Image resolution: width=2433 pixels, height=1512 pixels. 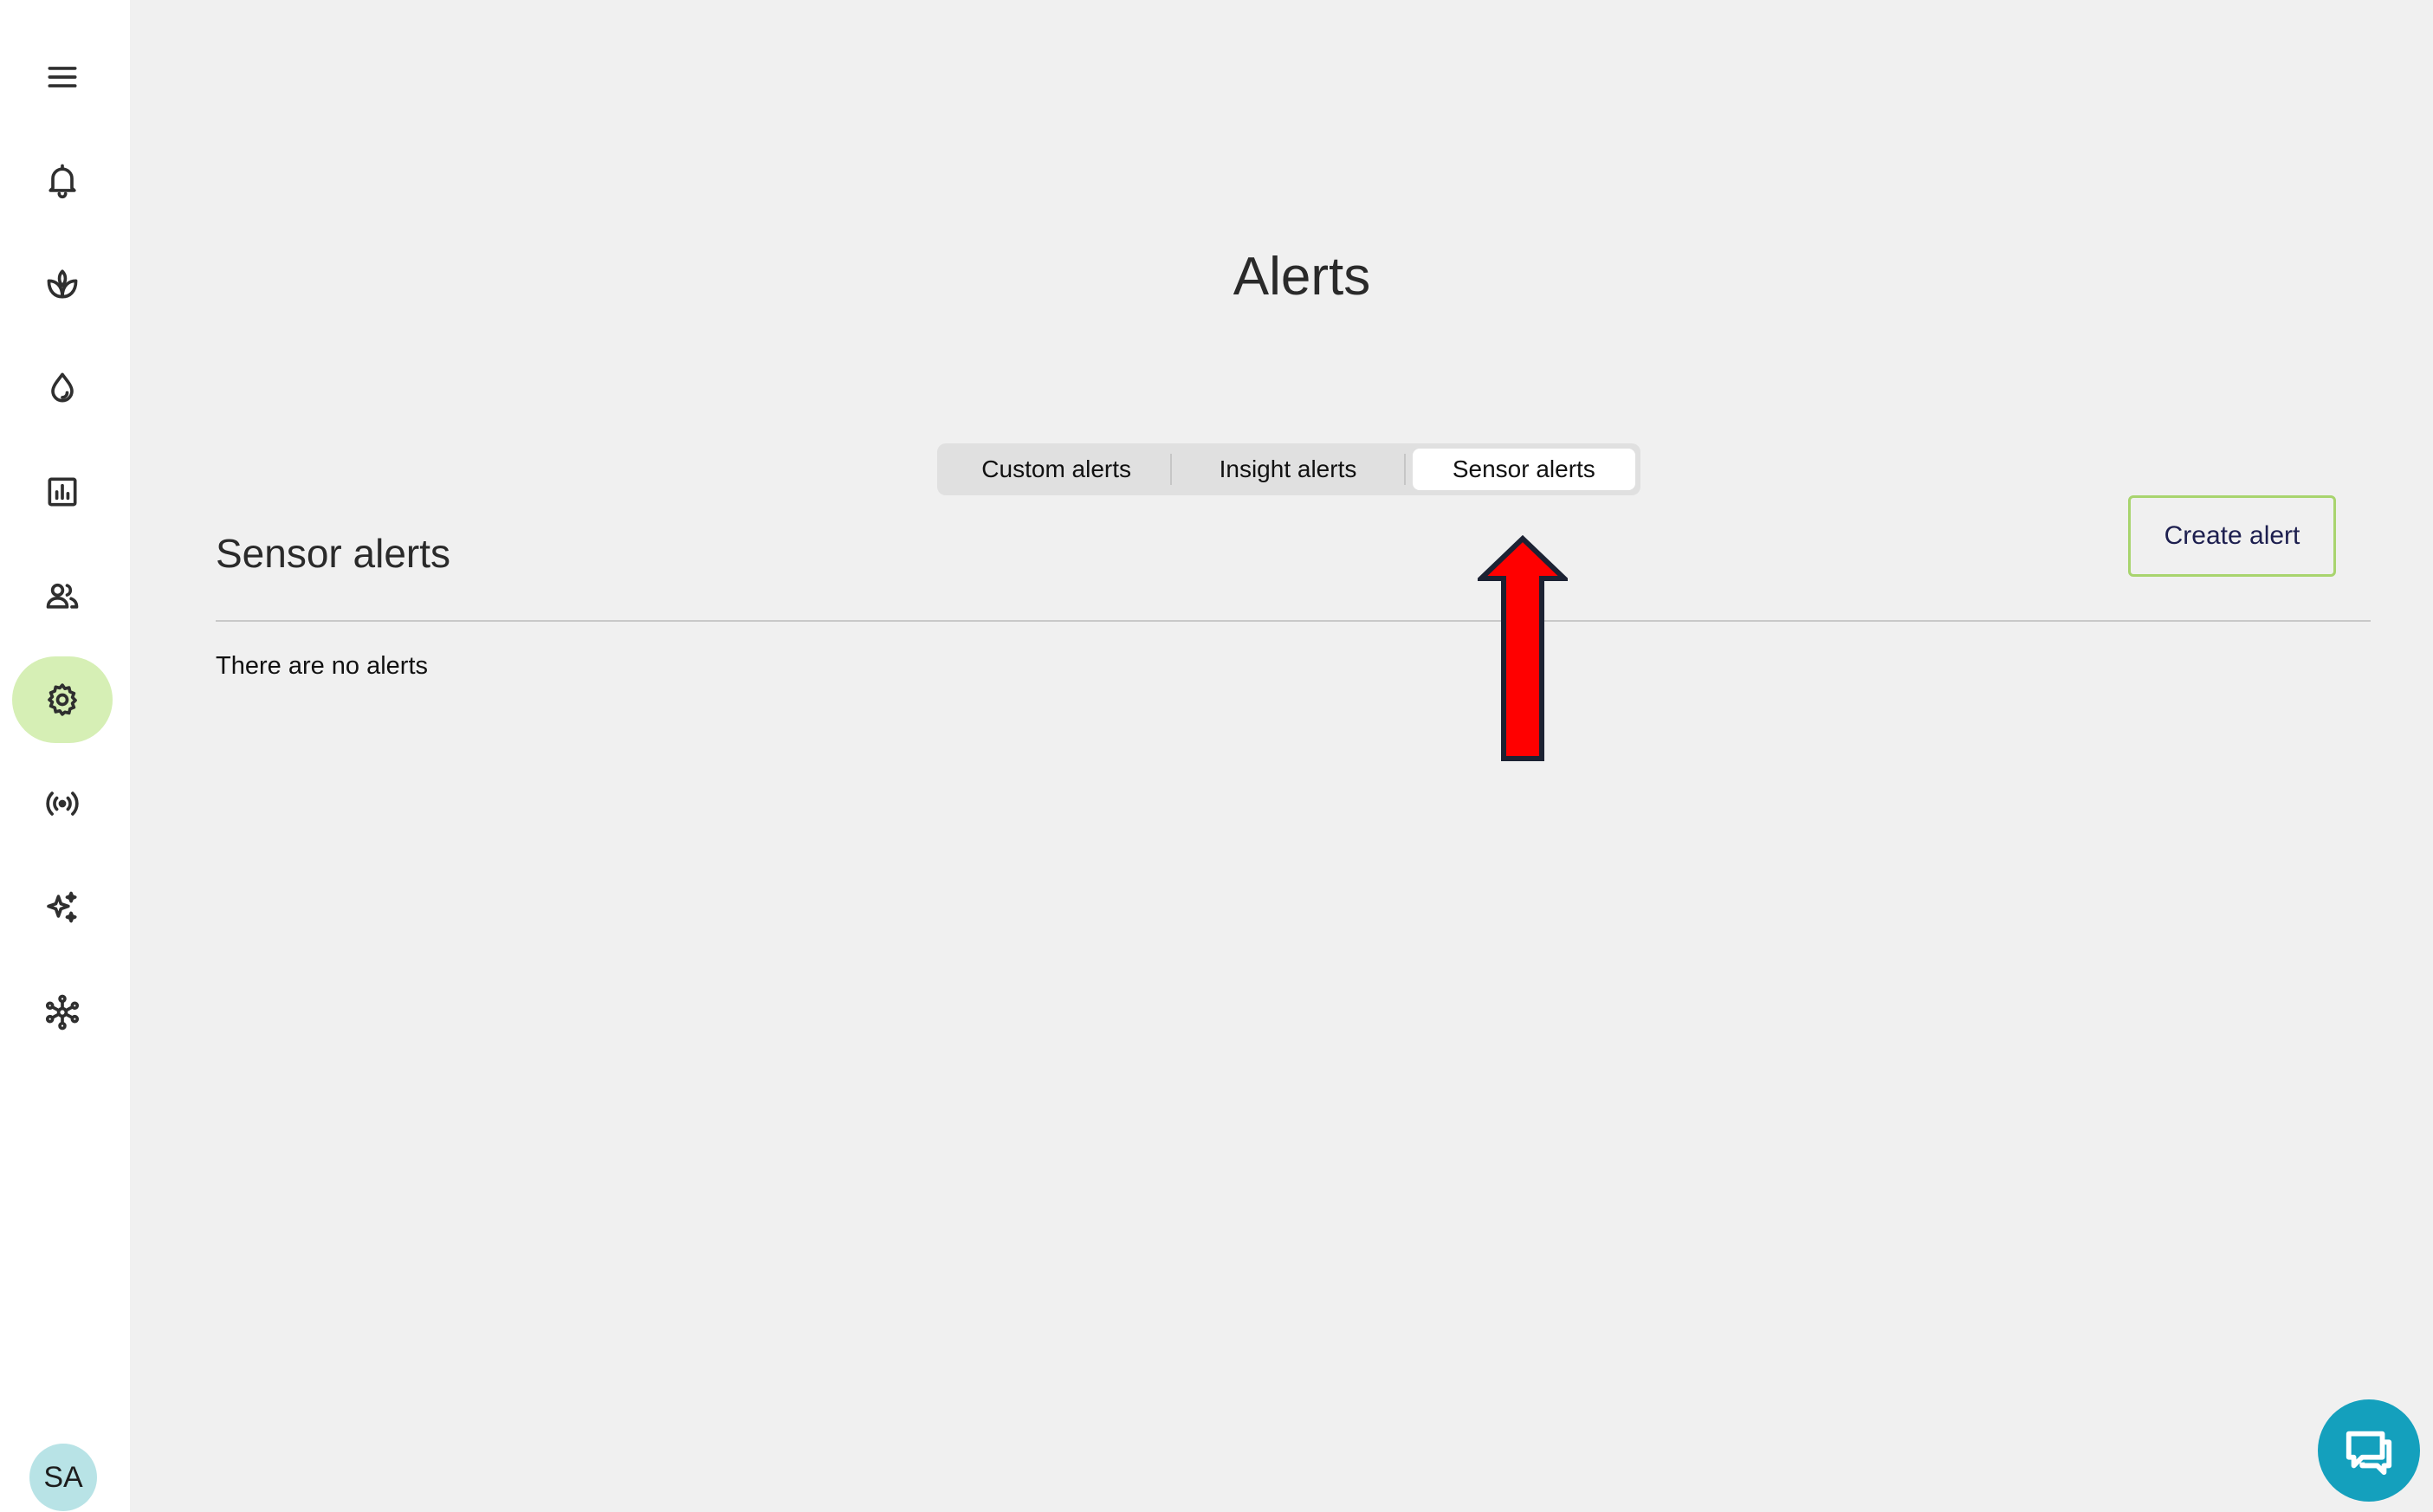 I want to click on sparkle-icon, so click(x=62, y=907).